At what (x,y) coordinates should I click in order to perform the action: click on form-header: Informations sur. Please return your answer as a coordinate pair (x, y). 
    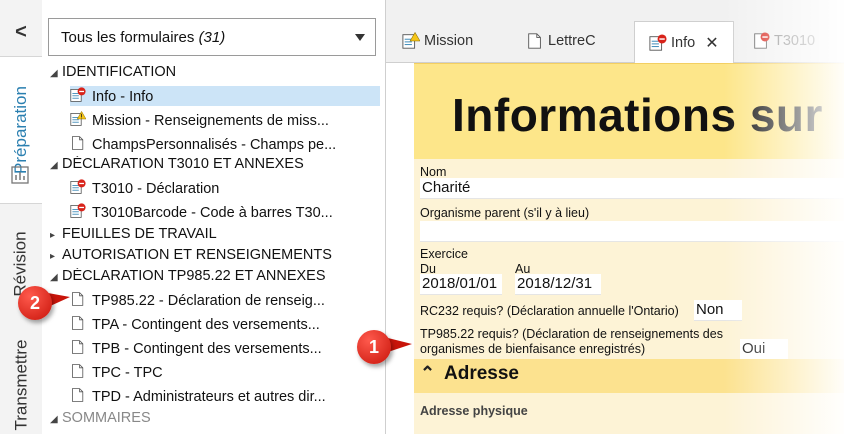
    Looking at the image, I should click on (629, 111).